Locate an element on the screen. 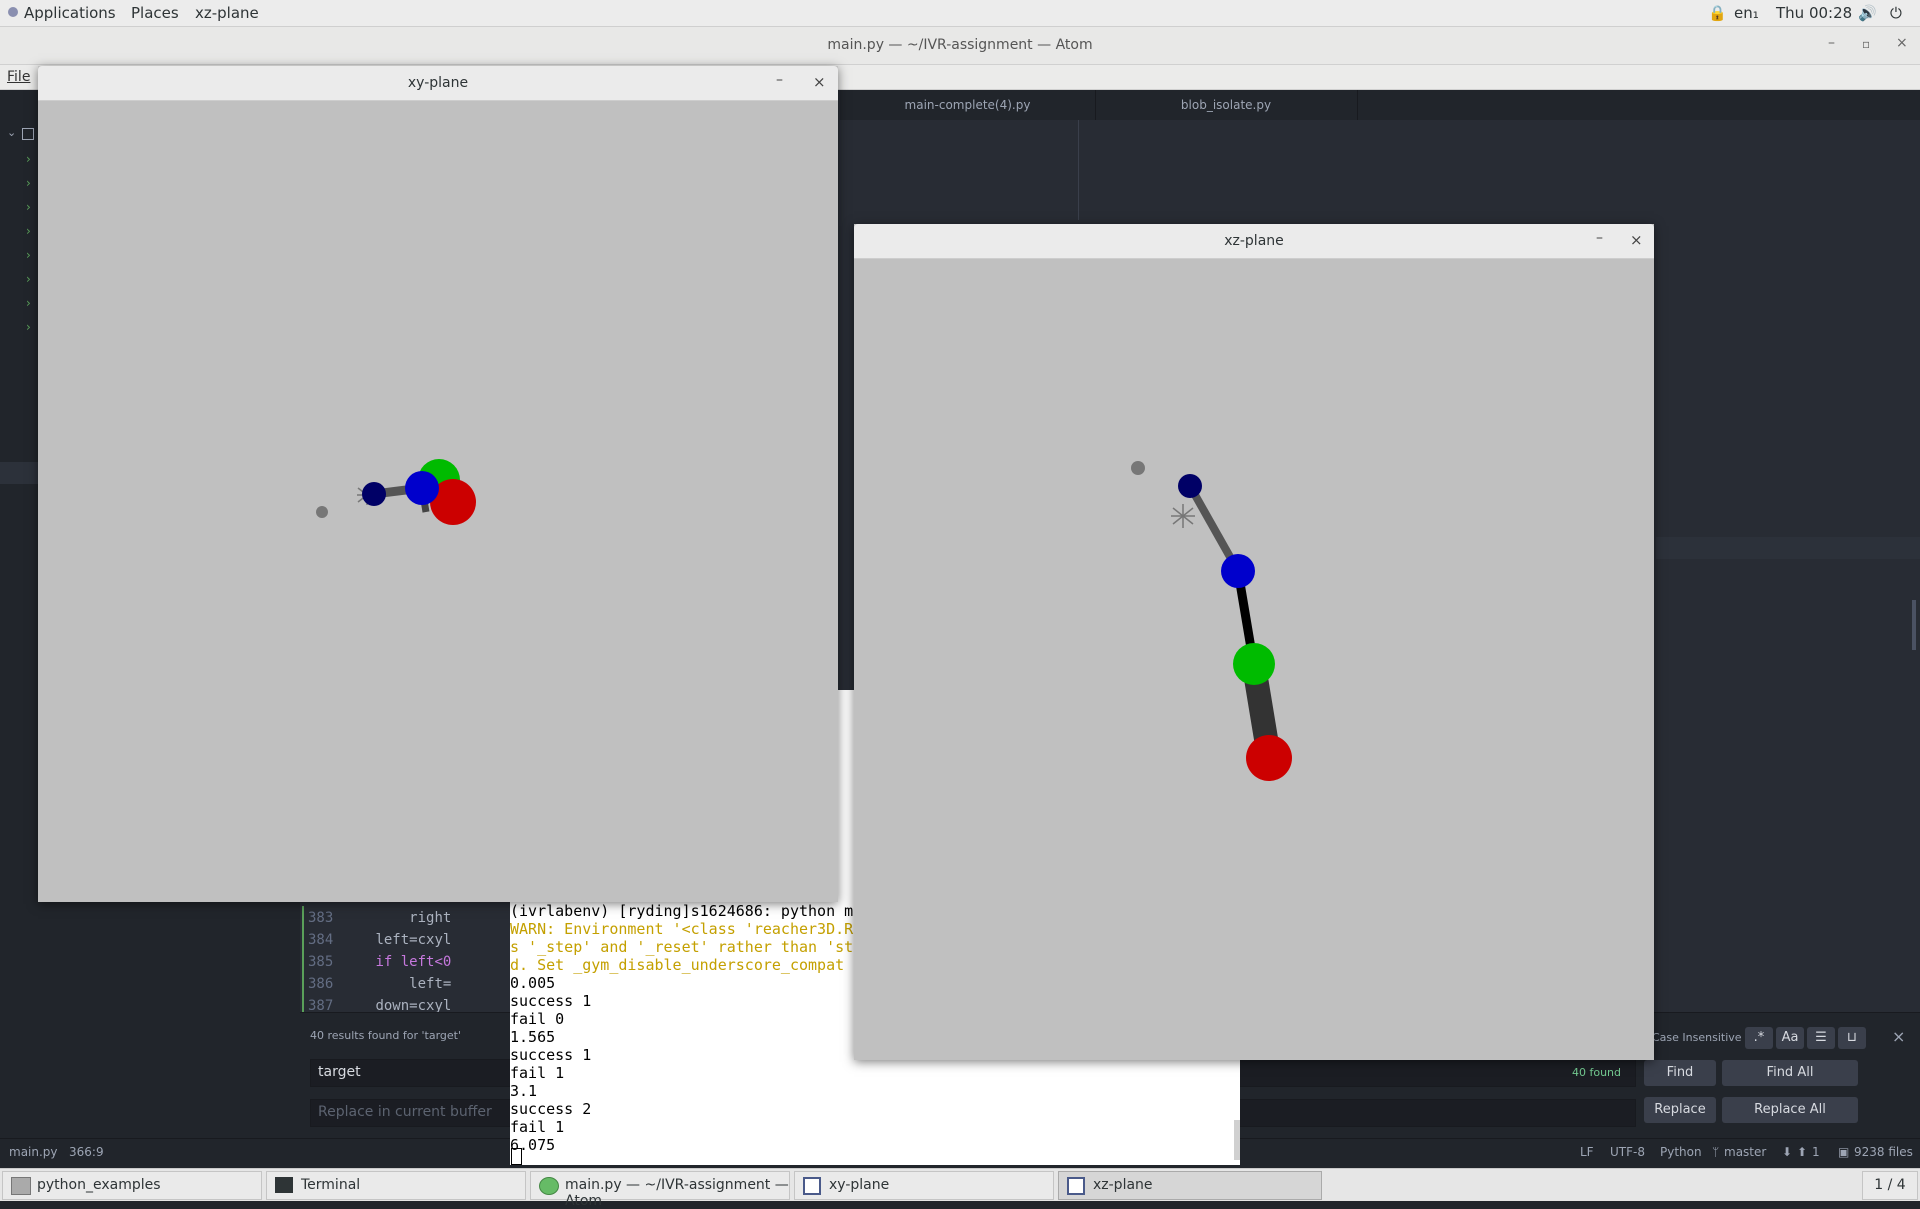  code-line: 386 left= is located at coordinates (380, 984).